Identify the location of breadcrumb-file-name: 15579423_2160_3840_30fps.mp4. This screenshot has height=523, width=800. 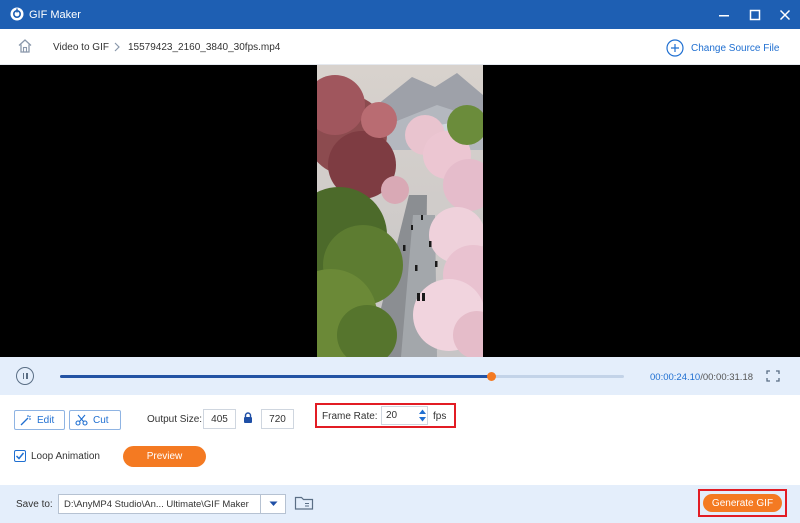
(204, 47).